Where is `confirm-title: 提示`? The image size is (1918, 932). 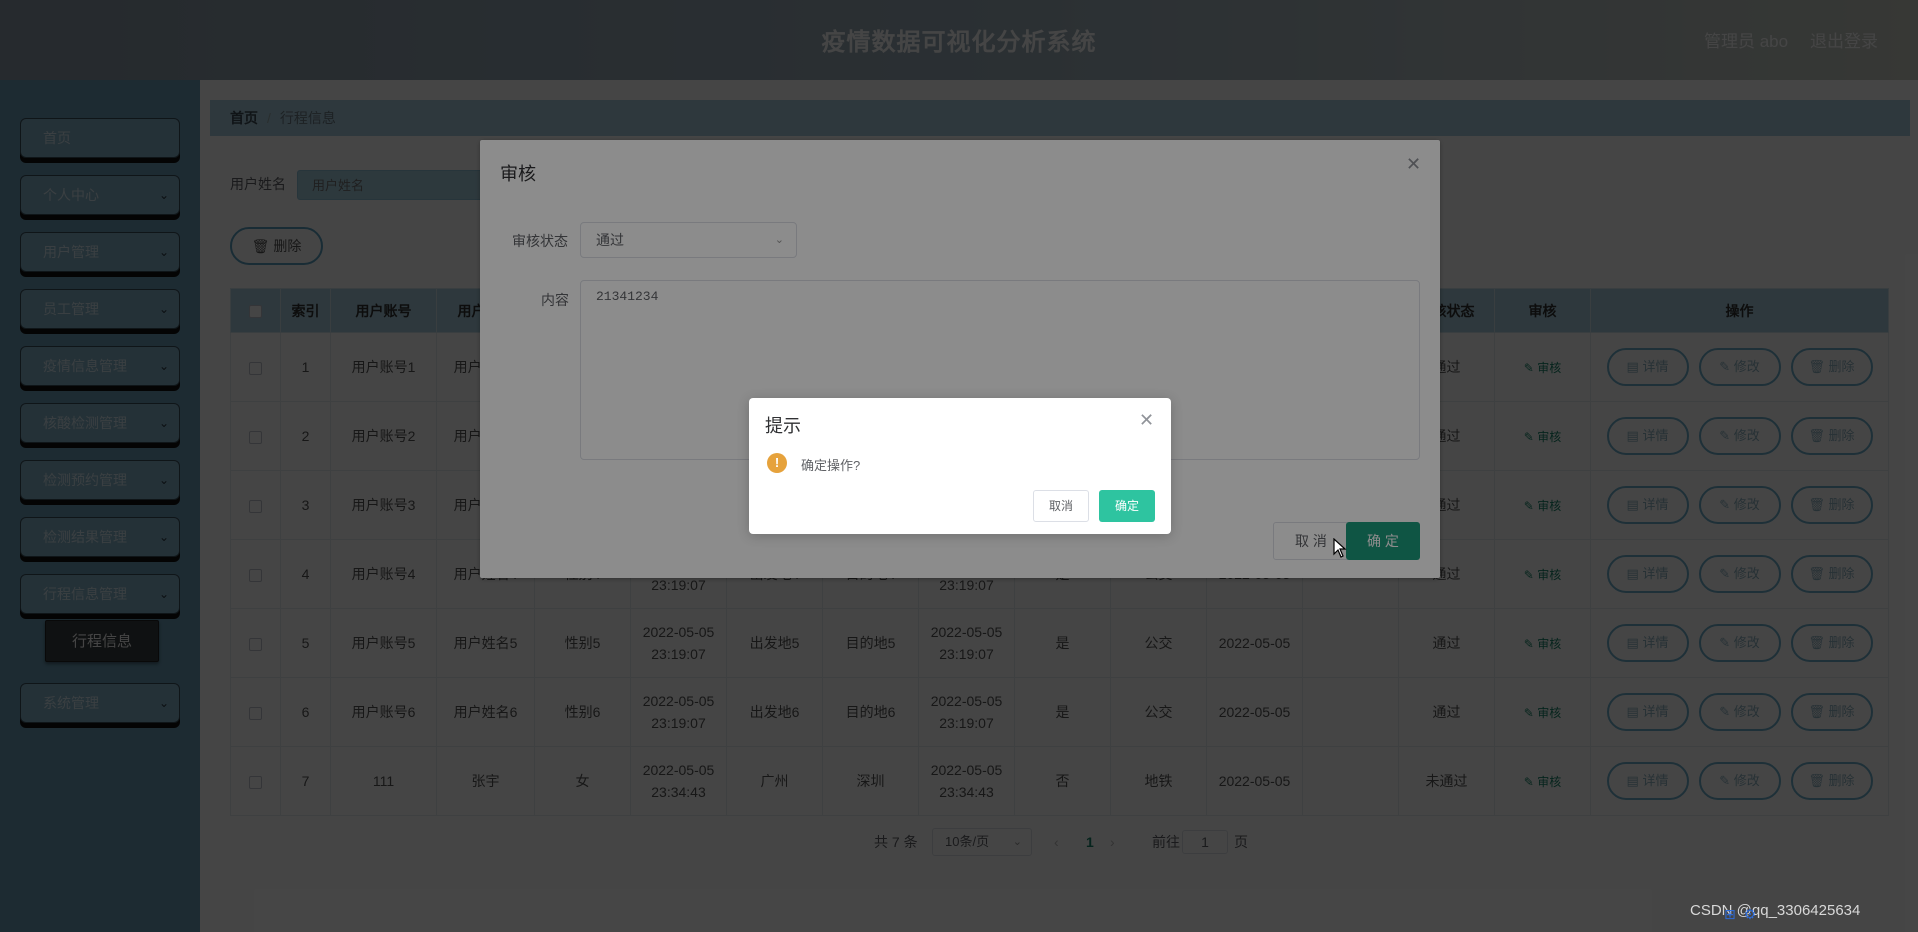
confirm-title: 提示 is located at coordinates (783, 426).